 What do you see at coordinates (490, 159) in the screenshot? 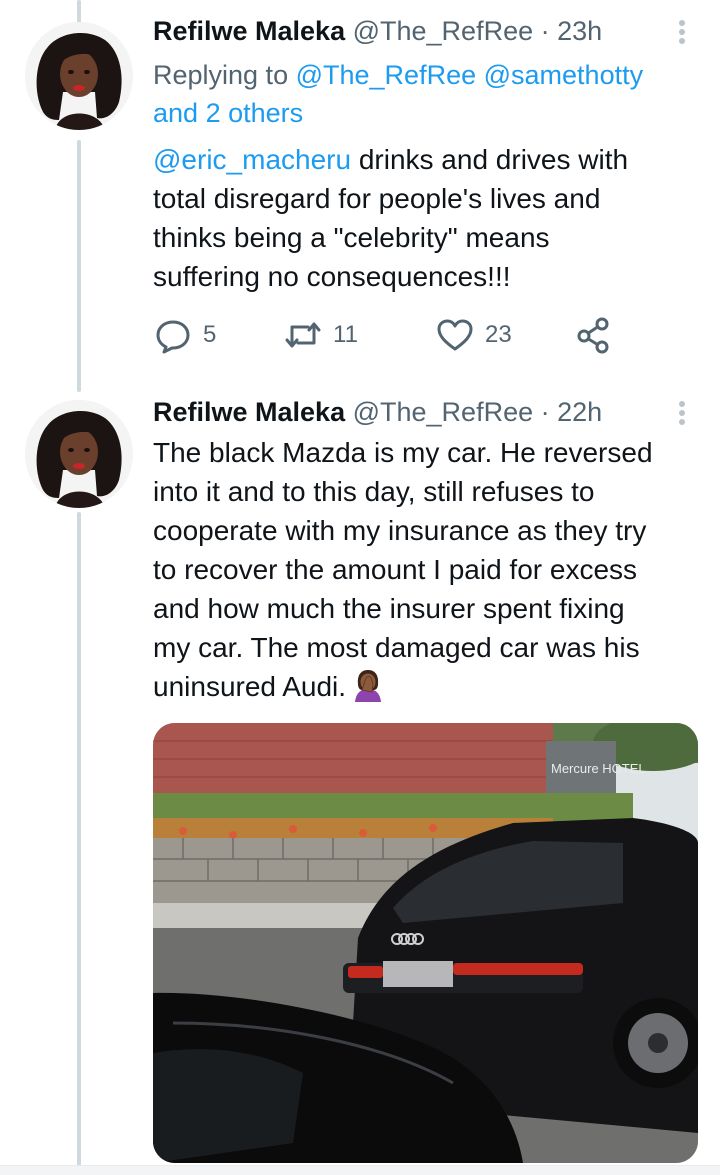
I see `tweet-text-span: drinks and drives with` at bounding box center [490, 159].